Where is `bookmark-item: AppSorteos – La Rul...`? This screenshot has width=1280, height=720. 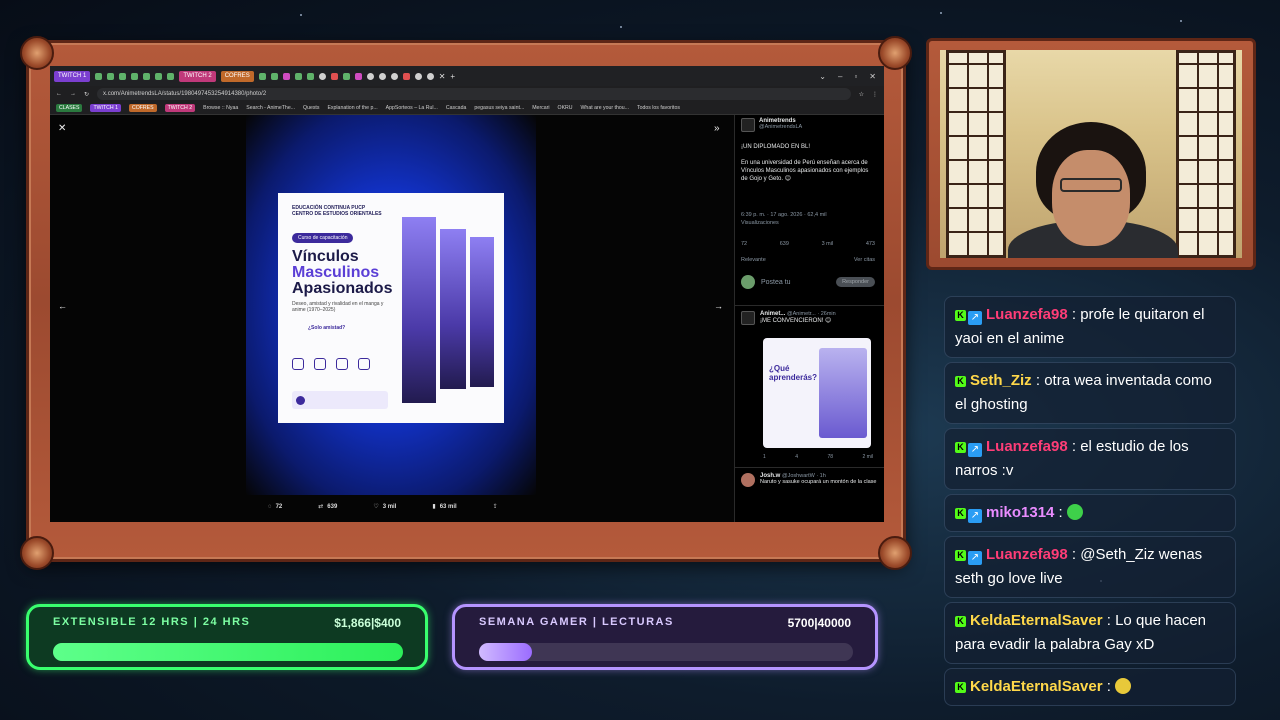 bookmark-item: AppSorteos – La Rul... is located at coordinates (412, 108).